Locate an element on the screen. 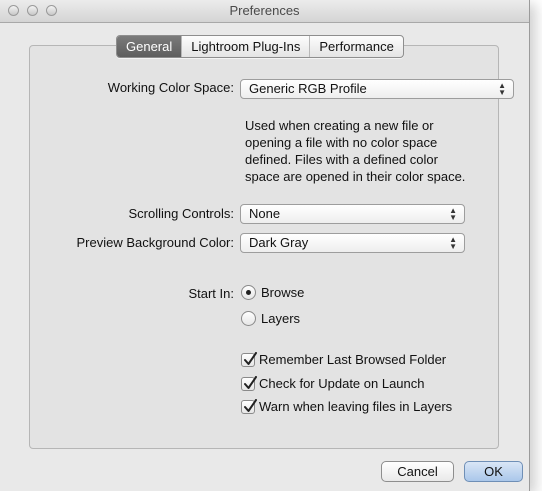 The image size is (542, 491). preview-background-value: Dark Gray is located at coordinates (279, 242).